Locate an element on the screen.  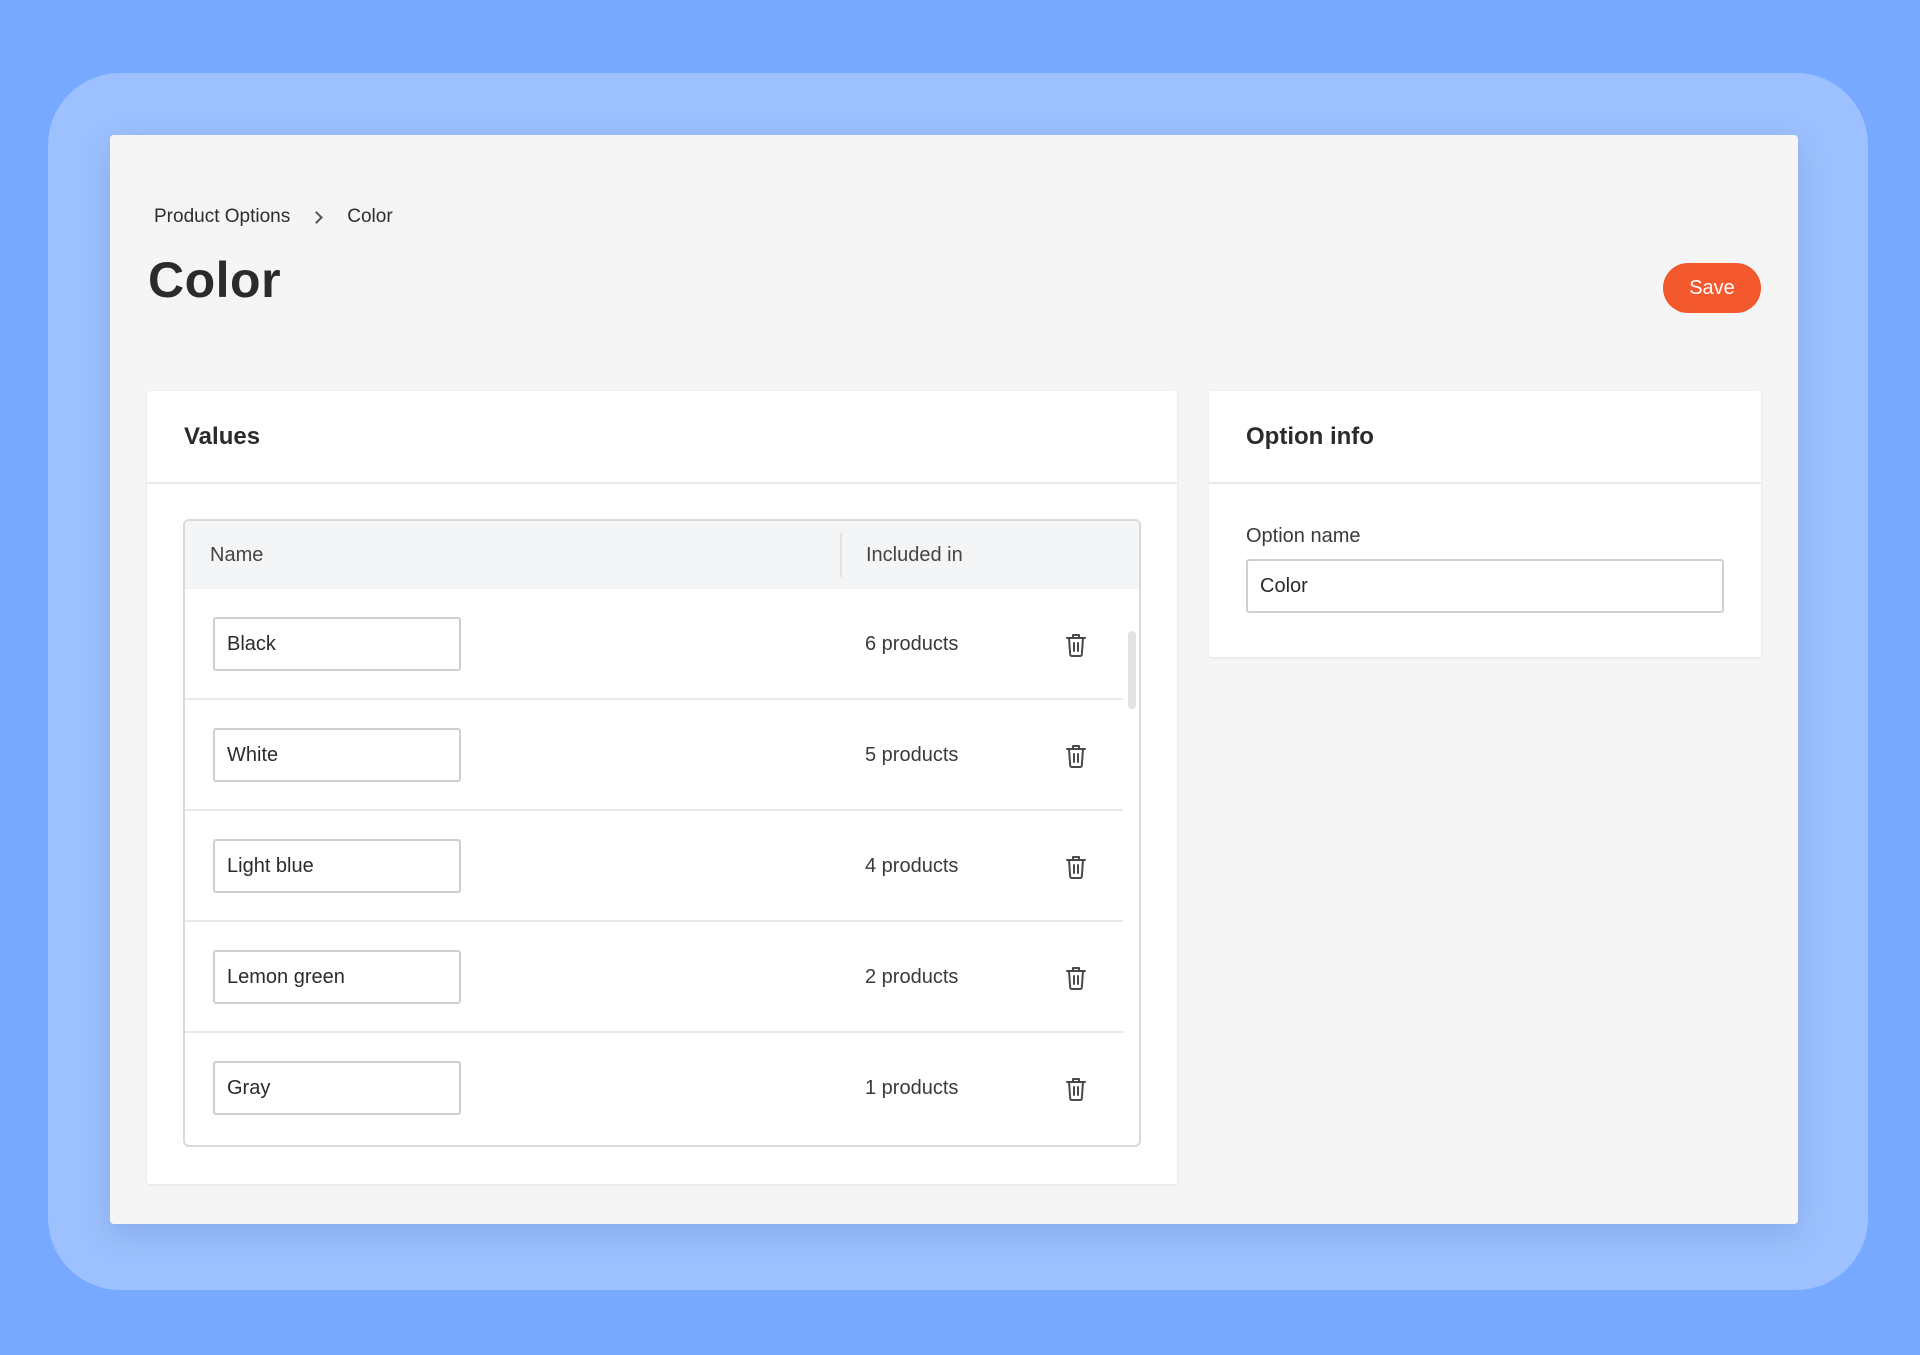
breadcrumb-parent-link: Product Options is located at coordinates (222, 217).